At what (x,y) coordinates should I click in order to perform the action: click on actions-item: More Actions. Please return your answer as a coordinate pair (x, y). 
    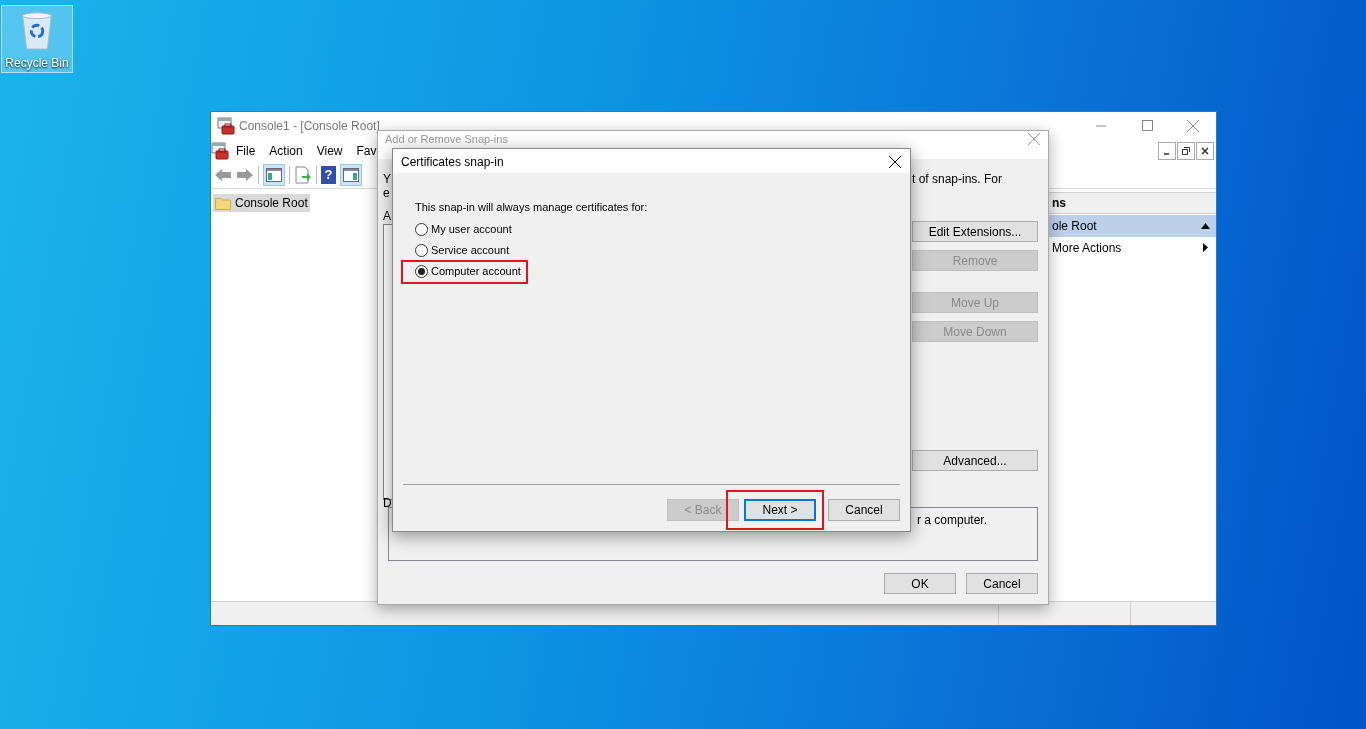
    Looking at the image, I should click on (1128, 247).